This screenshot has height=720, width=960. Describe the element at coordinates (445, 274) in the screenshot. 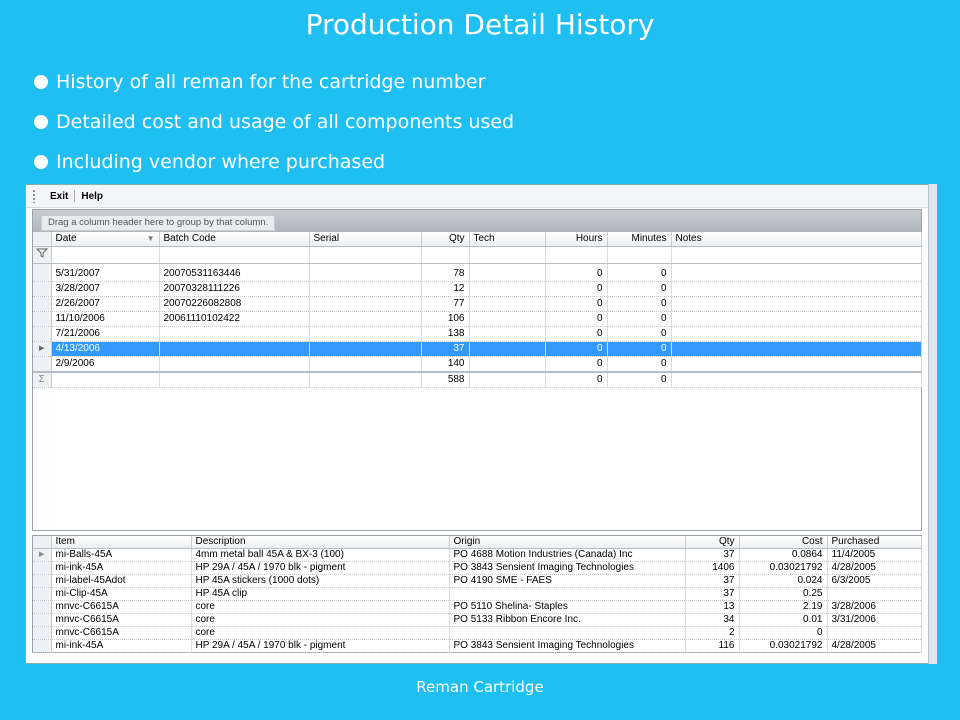

I see `cell-qty: 78` at that location.